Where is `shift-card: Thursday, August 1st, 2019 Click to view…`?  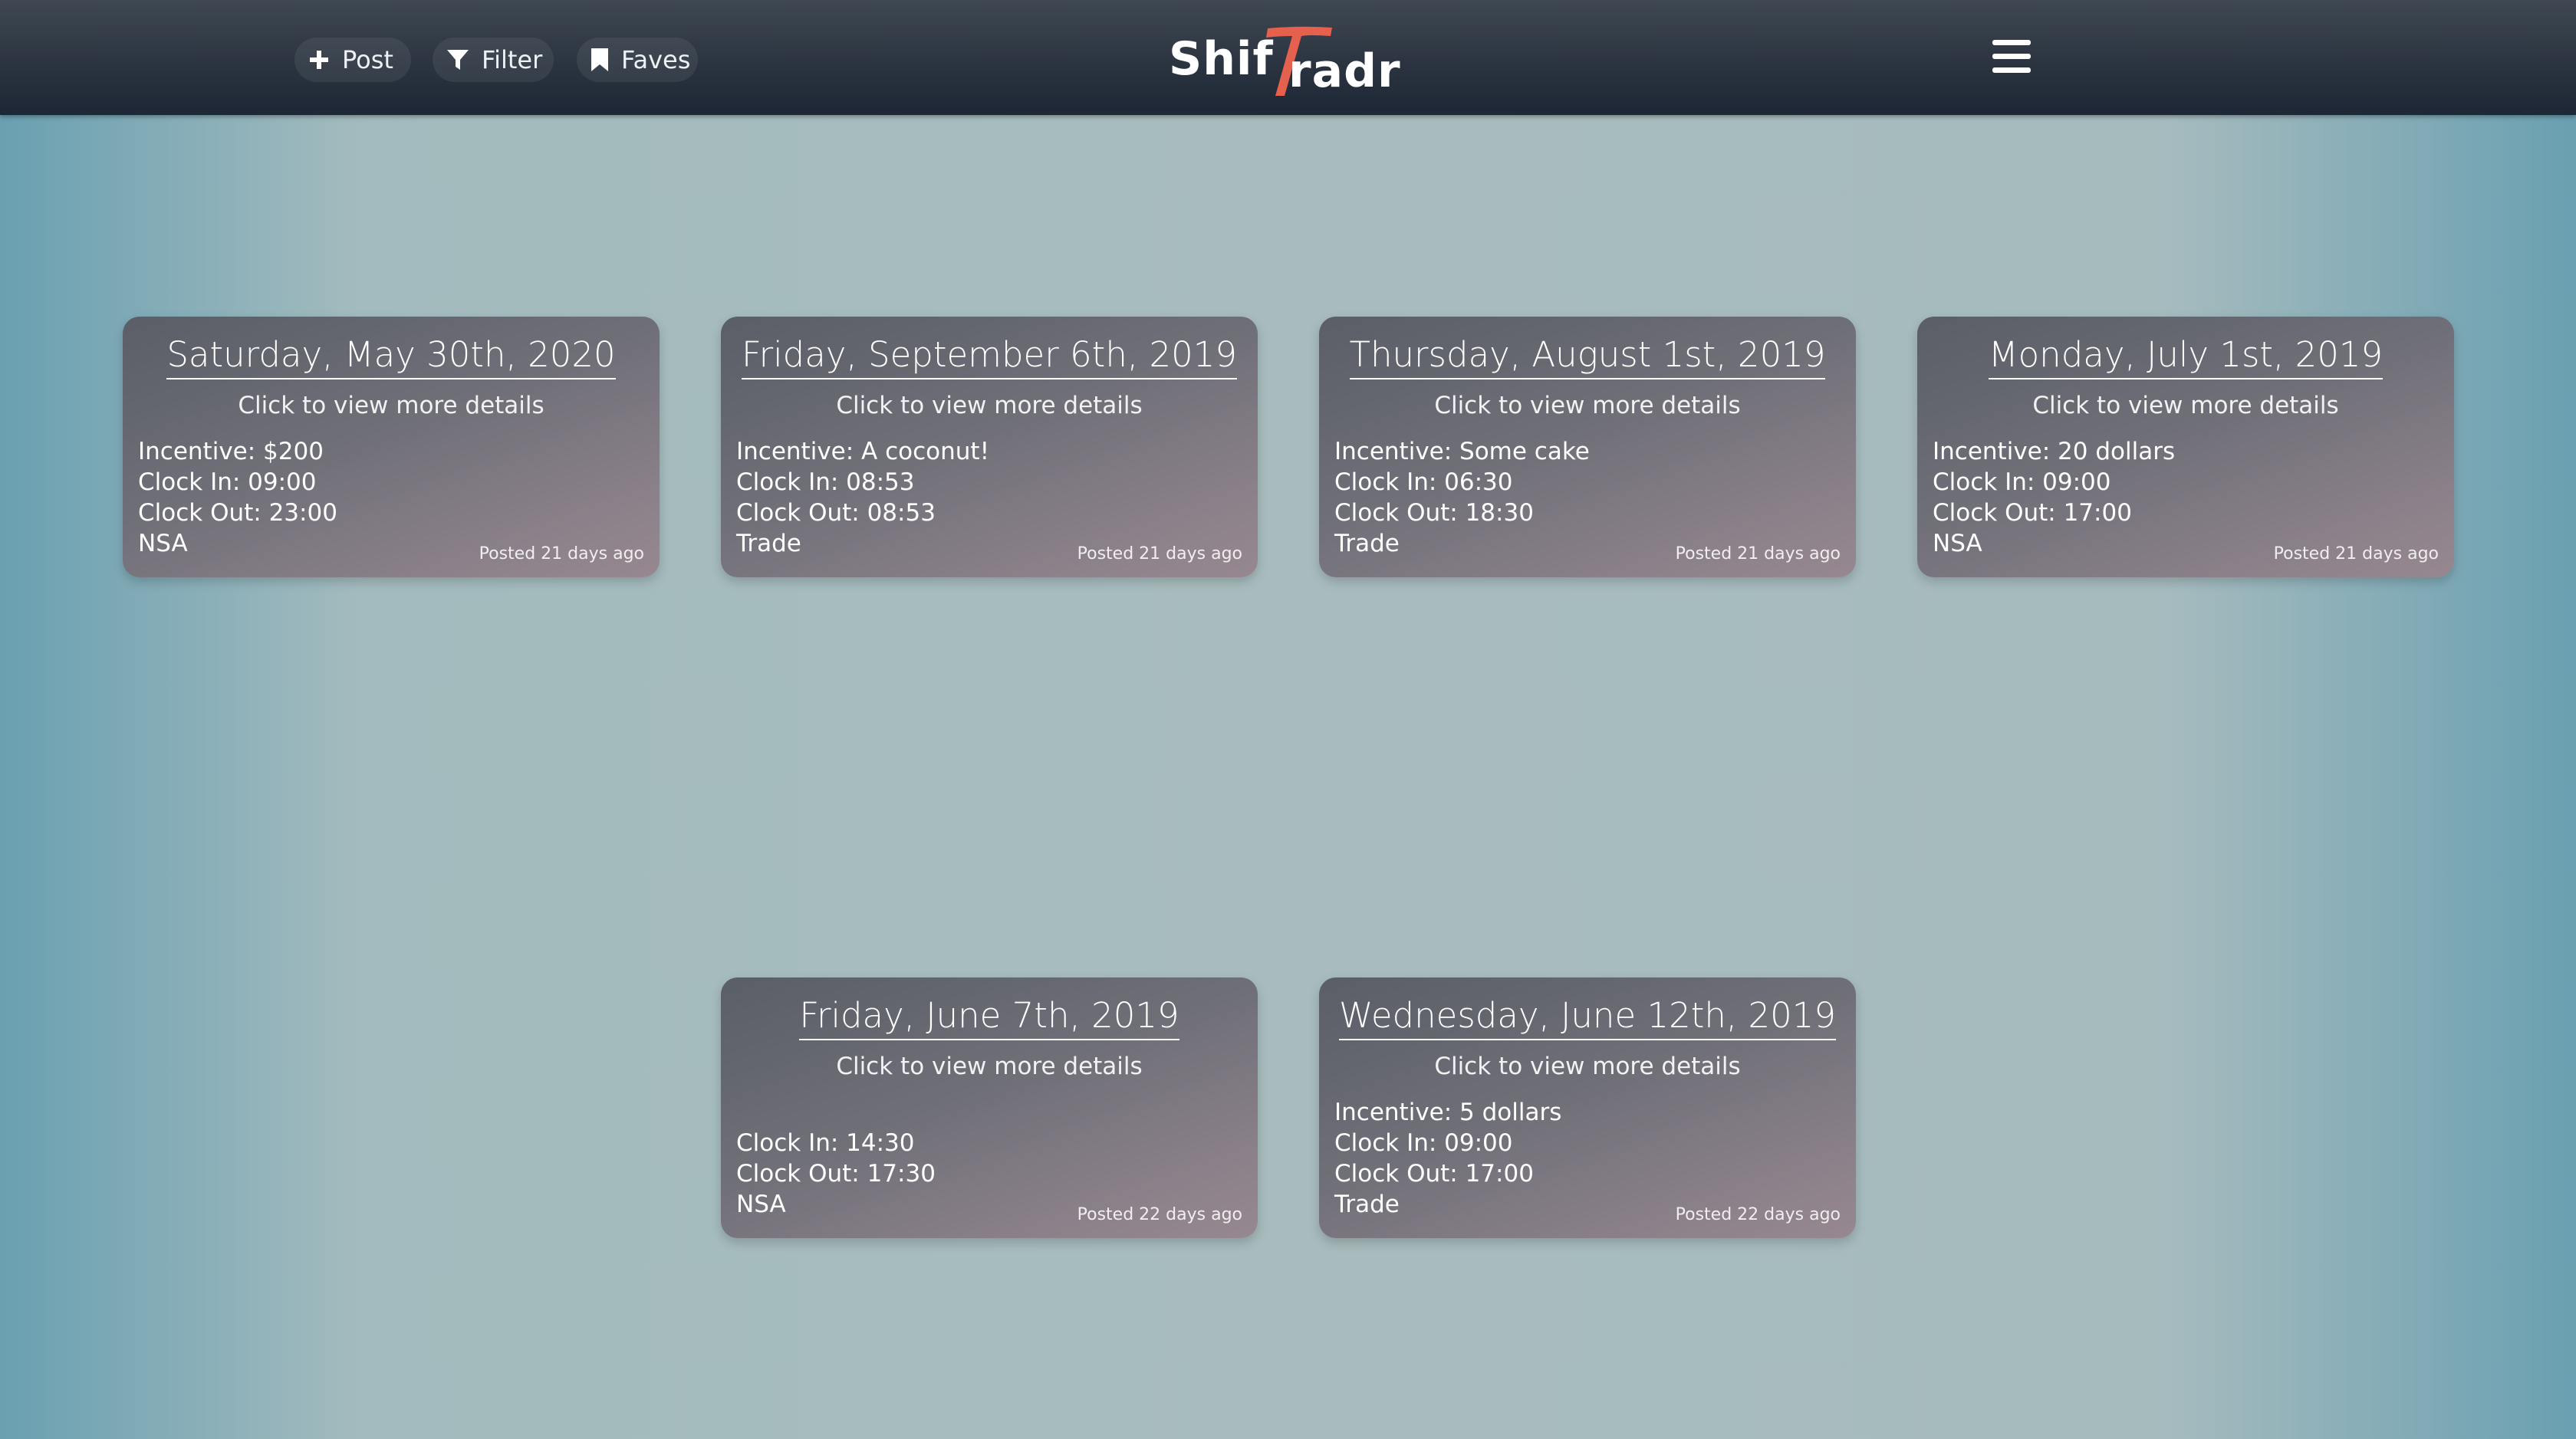
shift-card: Thursday, August 1st, 2019 Click to view… is located at coordinates (1587, 447).